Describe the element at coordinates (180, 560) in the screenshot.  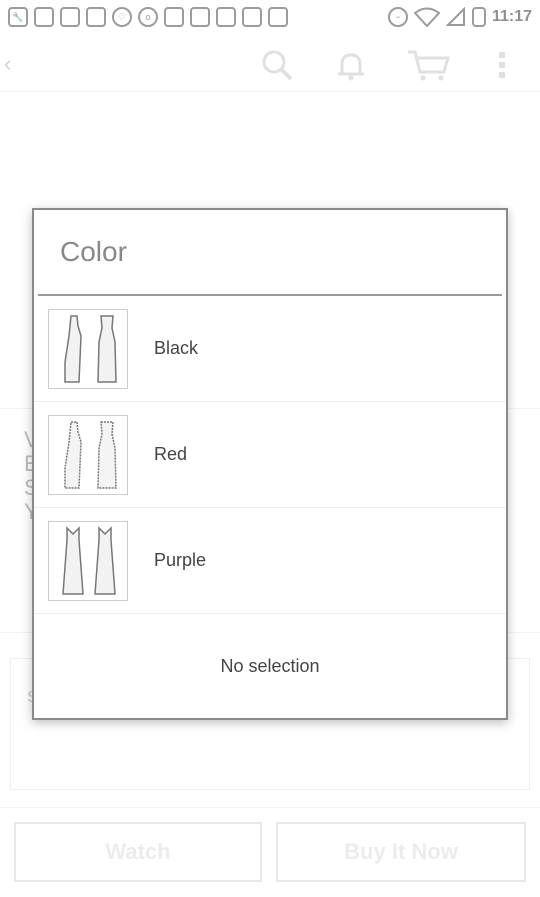
I see `option-label: Purple` at that location.